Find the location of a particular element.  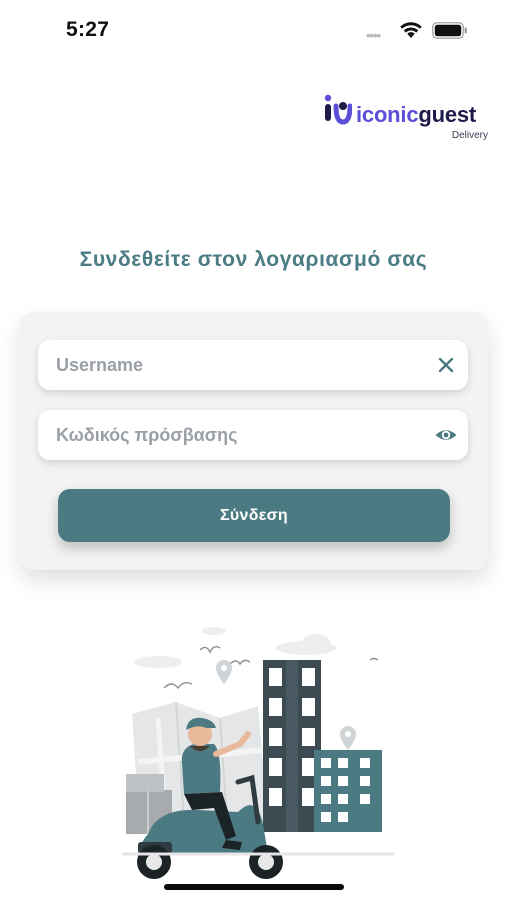

brand-logo: iconicguest Delivery is located at coordinates (407, 120).